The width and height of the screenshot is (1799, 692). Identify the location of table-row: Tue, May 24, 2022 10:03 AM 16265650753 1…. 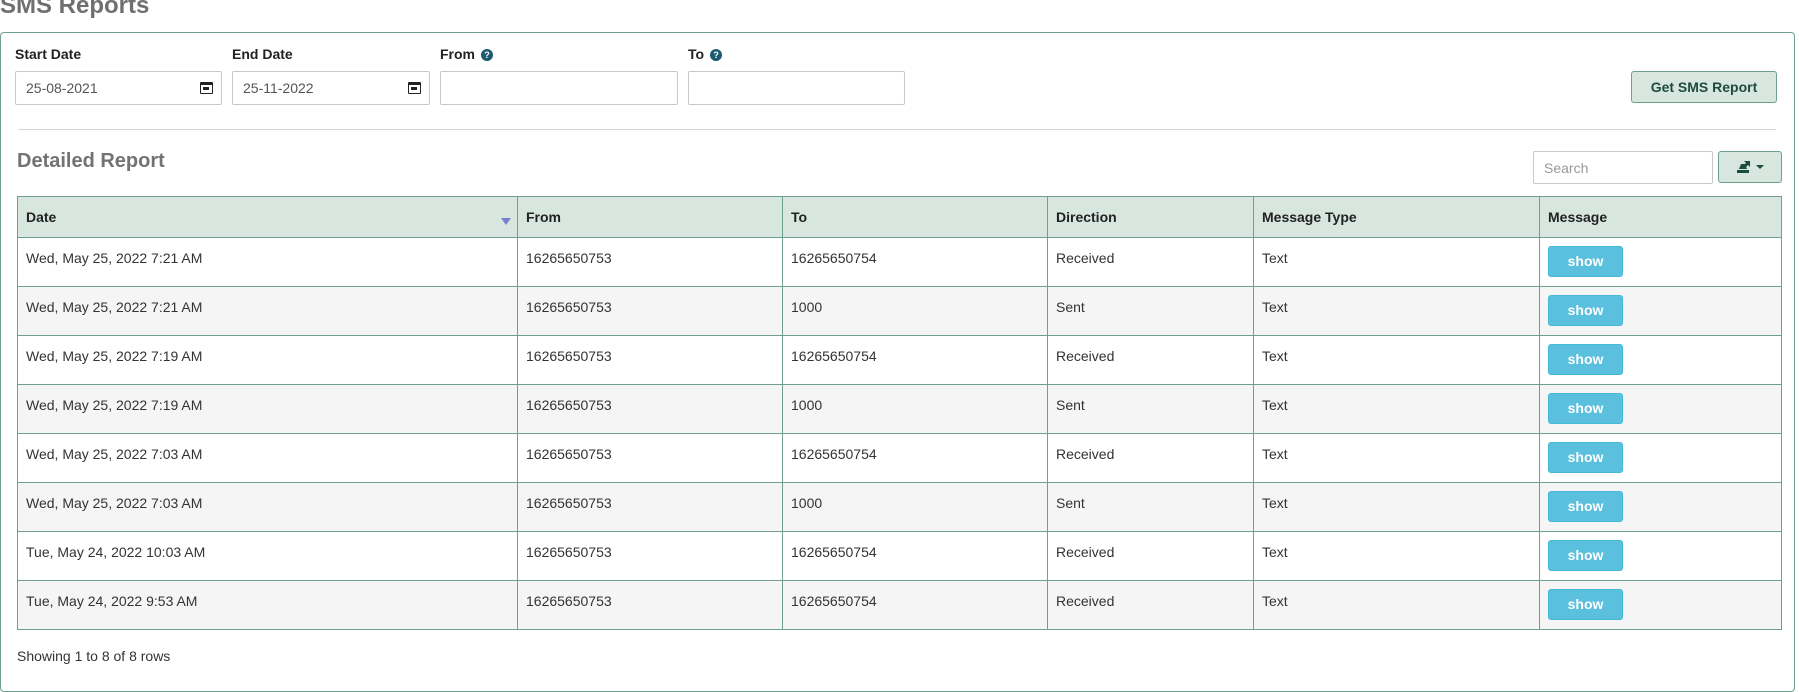
(899, 556).